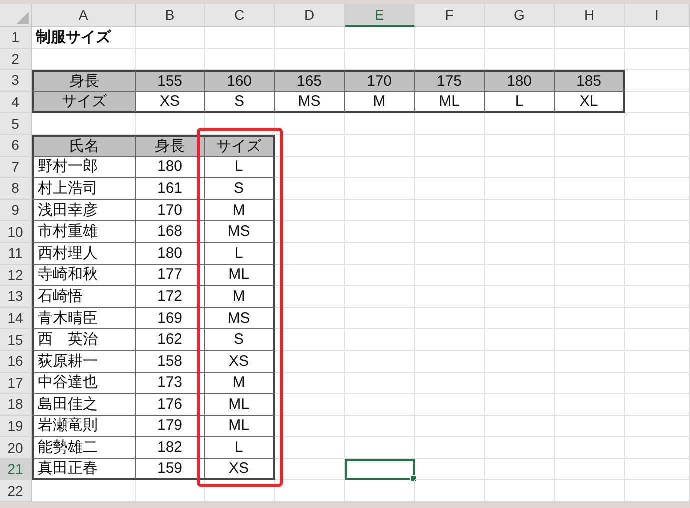 This screenshot has height=508, width=690. Describe the element at coordinates (170, 448) in the screenshot. I see `table-cell: 182` at that location.